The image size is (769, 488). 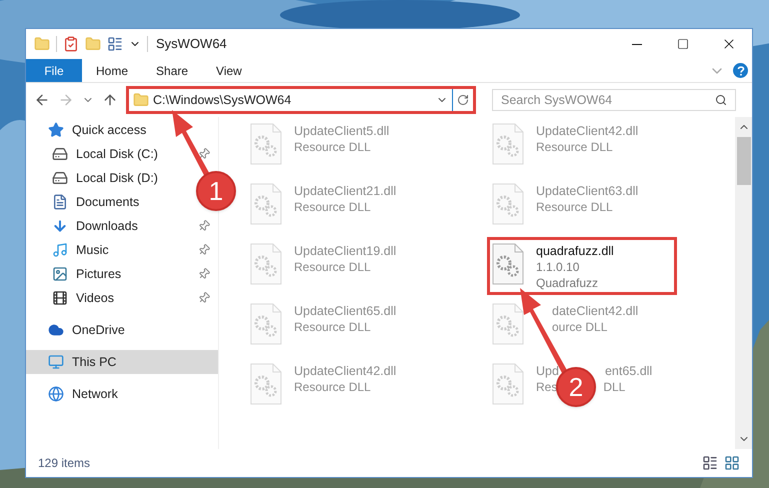 What do you see at coordinates (587, 191) in the screenshot?
I see `file-name: UpdateClient63.dll` at bounding box center [587, 191].